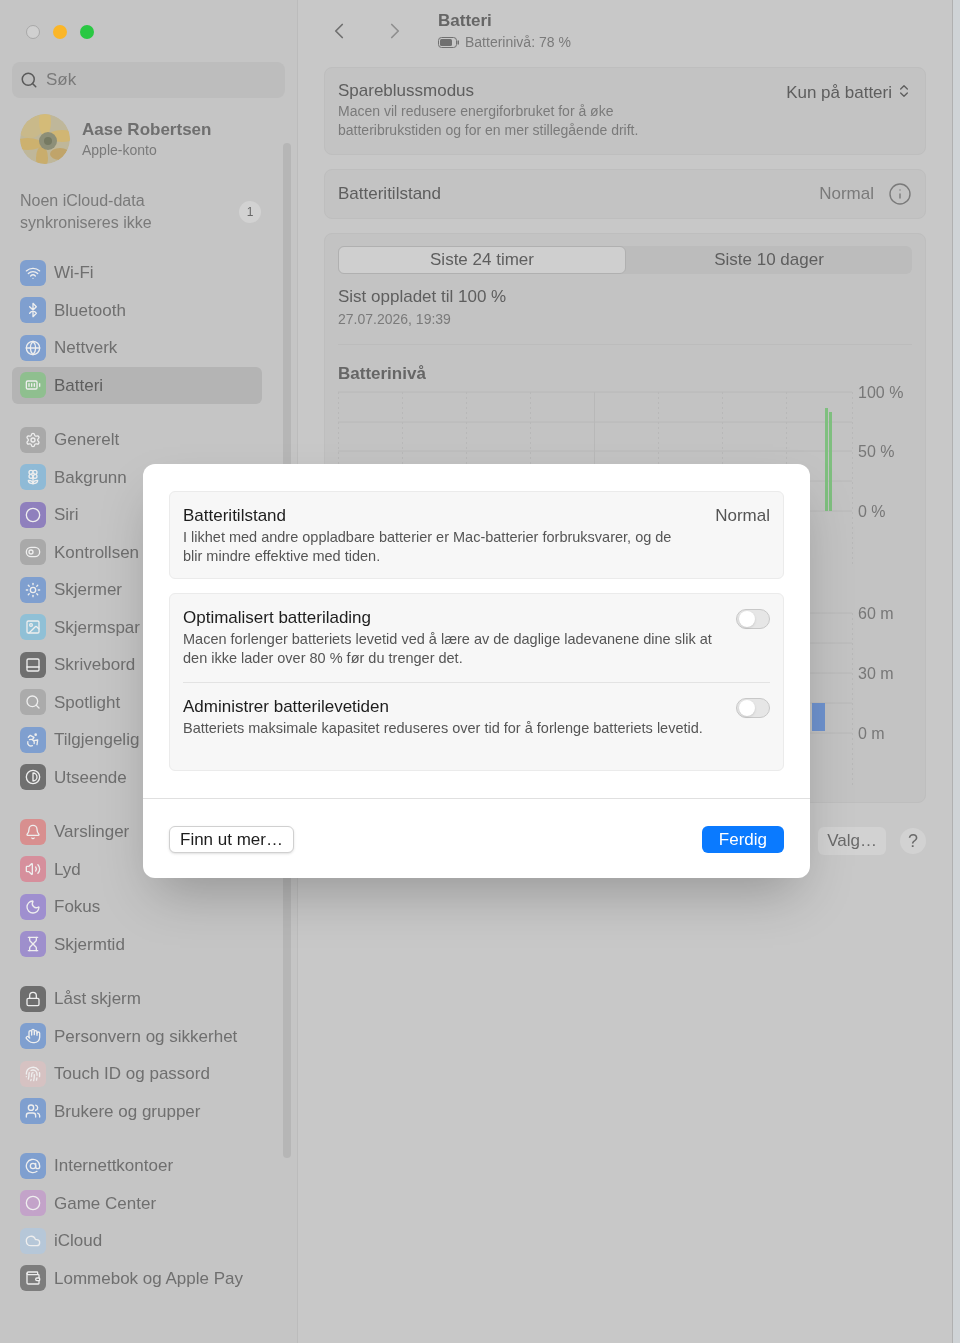  Describe the element at coordinates (518, 42) in the screenshot. I see `battery-level: Batterinivå: 78 %` at that location.